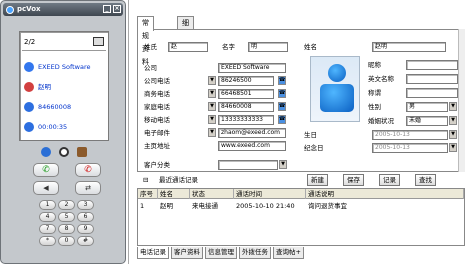  I want to click on key-8: 8, so click(66, 229).